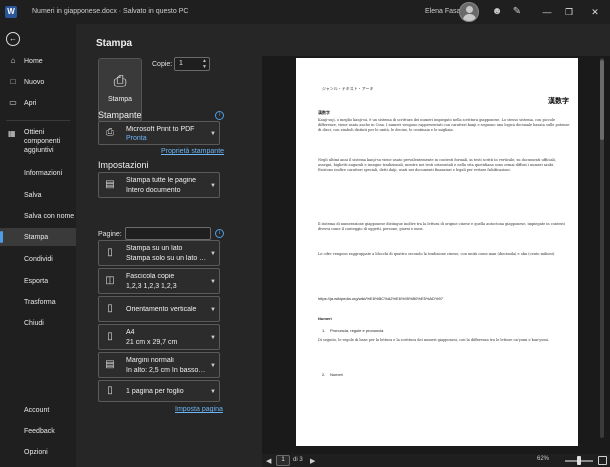 Image resolution: width=610 pixels, height=467 pixels. Describe the element at coordinates (312, 461) in the screenshot. I see `next-page-icon: ▶` at that location.